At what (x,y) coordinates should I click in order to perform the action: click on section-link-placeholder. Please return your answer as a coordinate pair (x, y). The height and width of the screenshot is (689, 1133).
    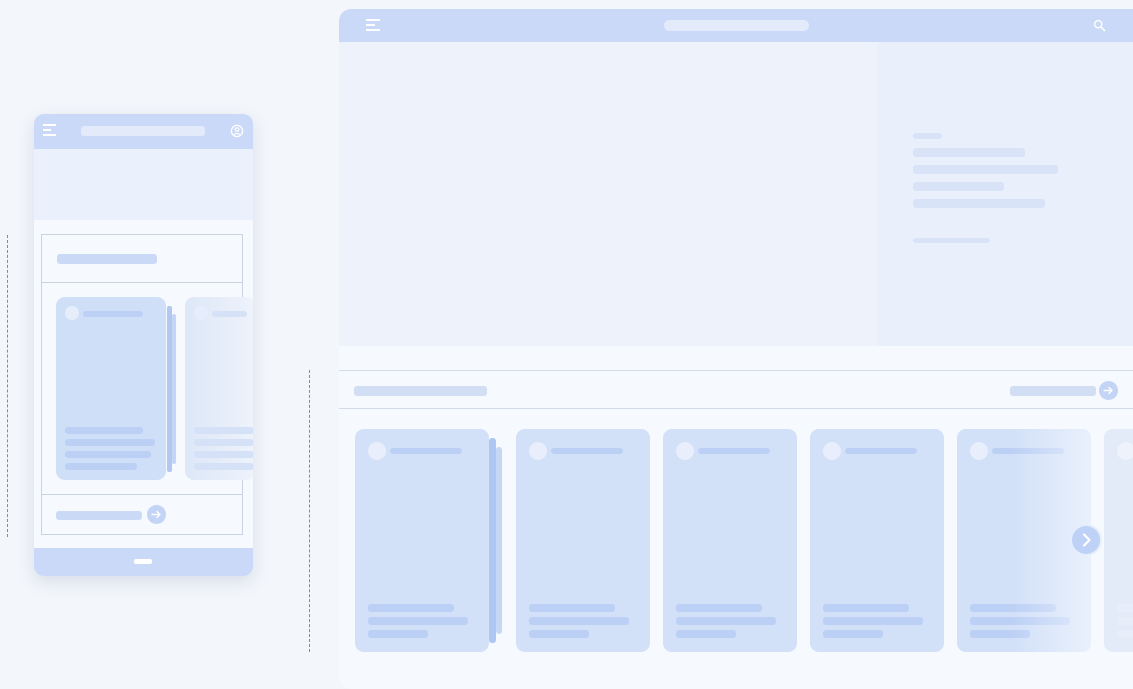
    Looking at the image, I should click on (1053, 391).